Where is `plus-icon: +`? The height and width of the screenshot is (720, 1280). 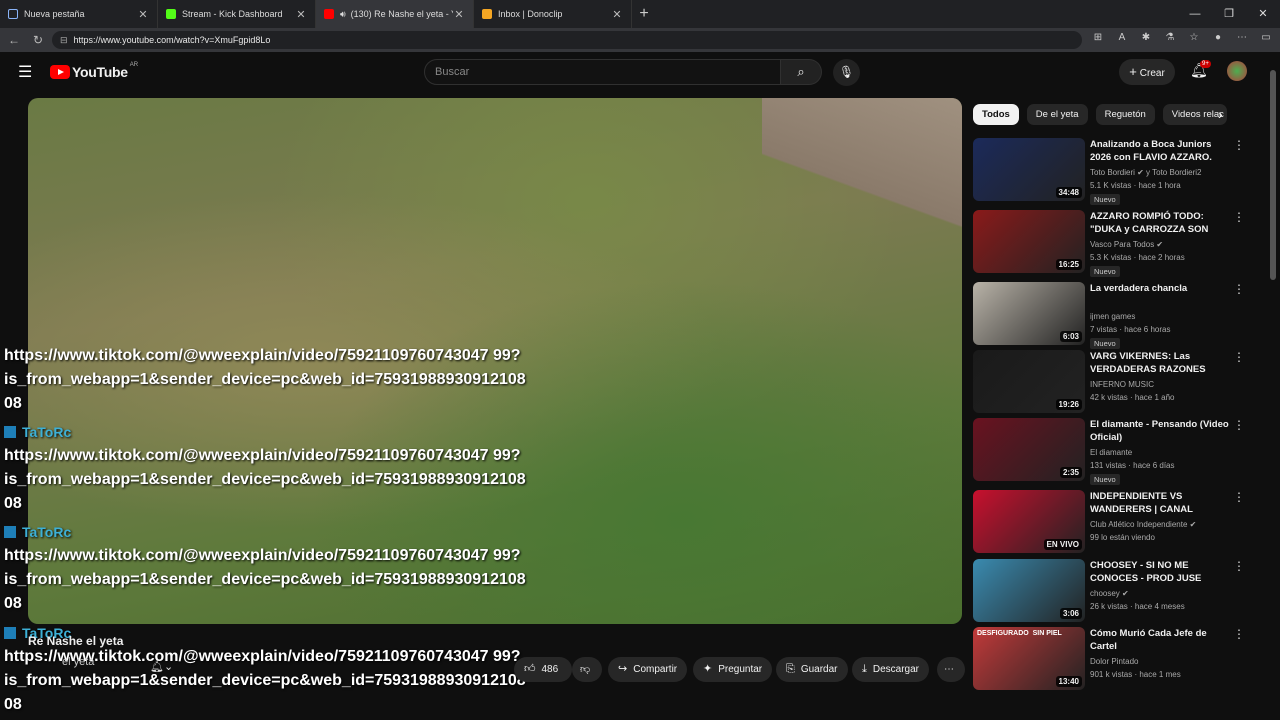 plus-icon: + is located at coordinates (1133, 71).